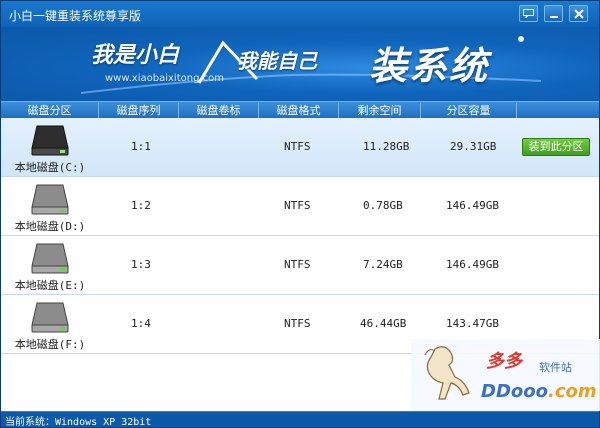 This screenshot has height=428, width=600. I want to click on close-icon, so click(578, 13).